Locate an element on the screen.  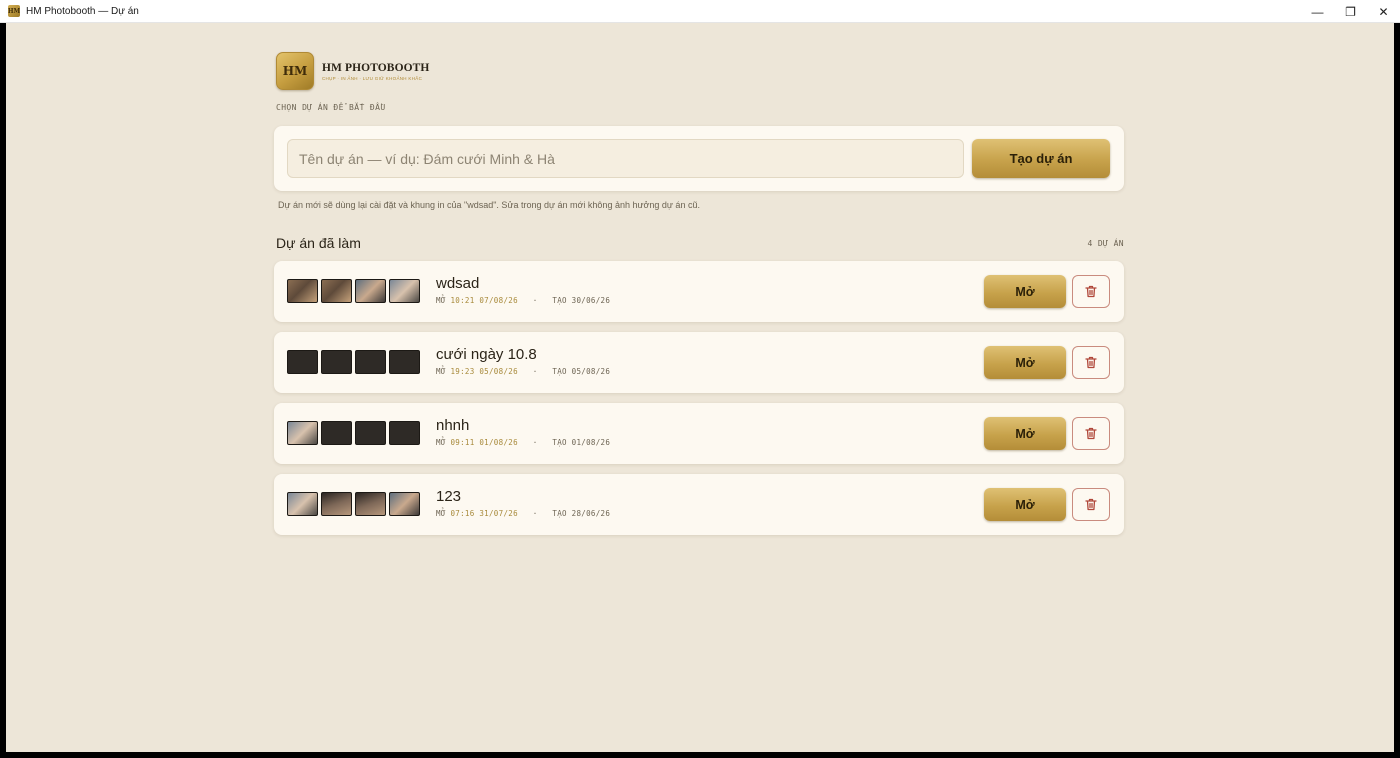
close-button: ✕ is located at coordinates (1383, 11).